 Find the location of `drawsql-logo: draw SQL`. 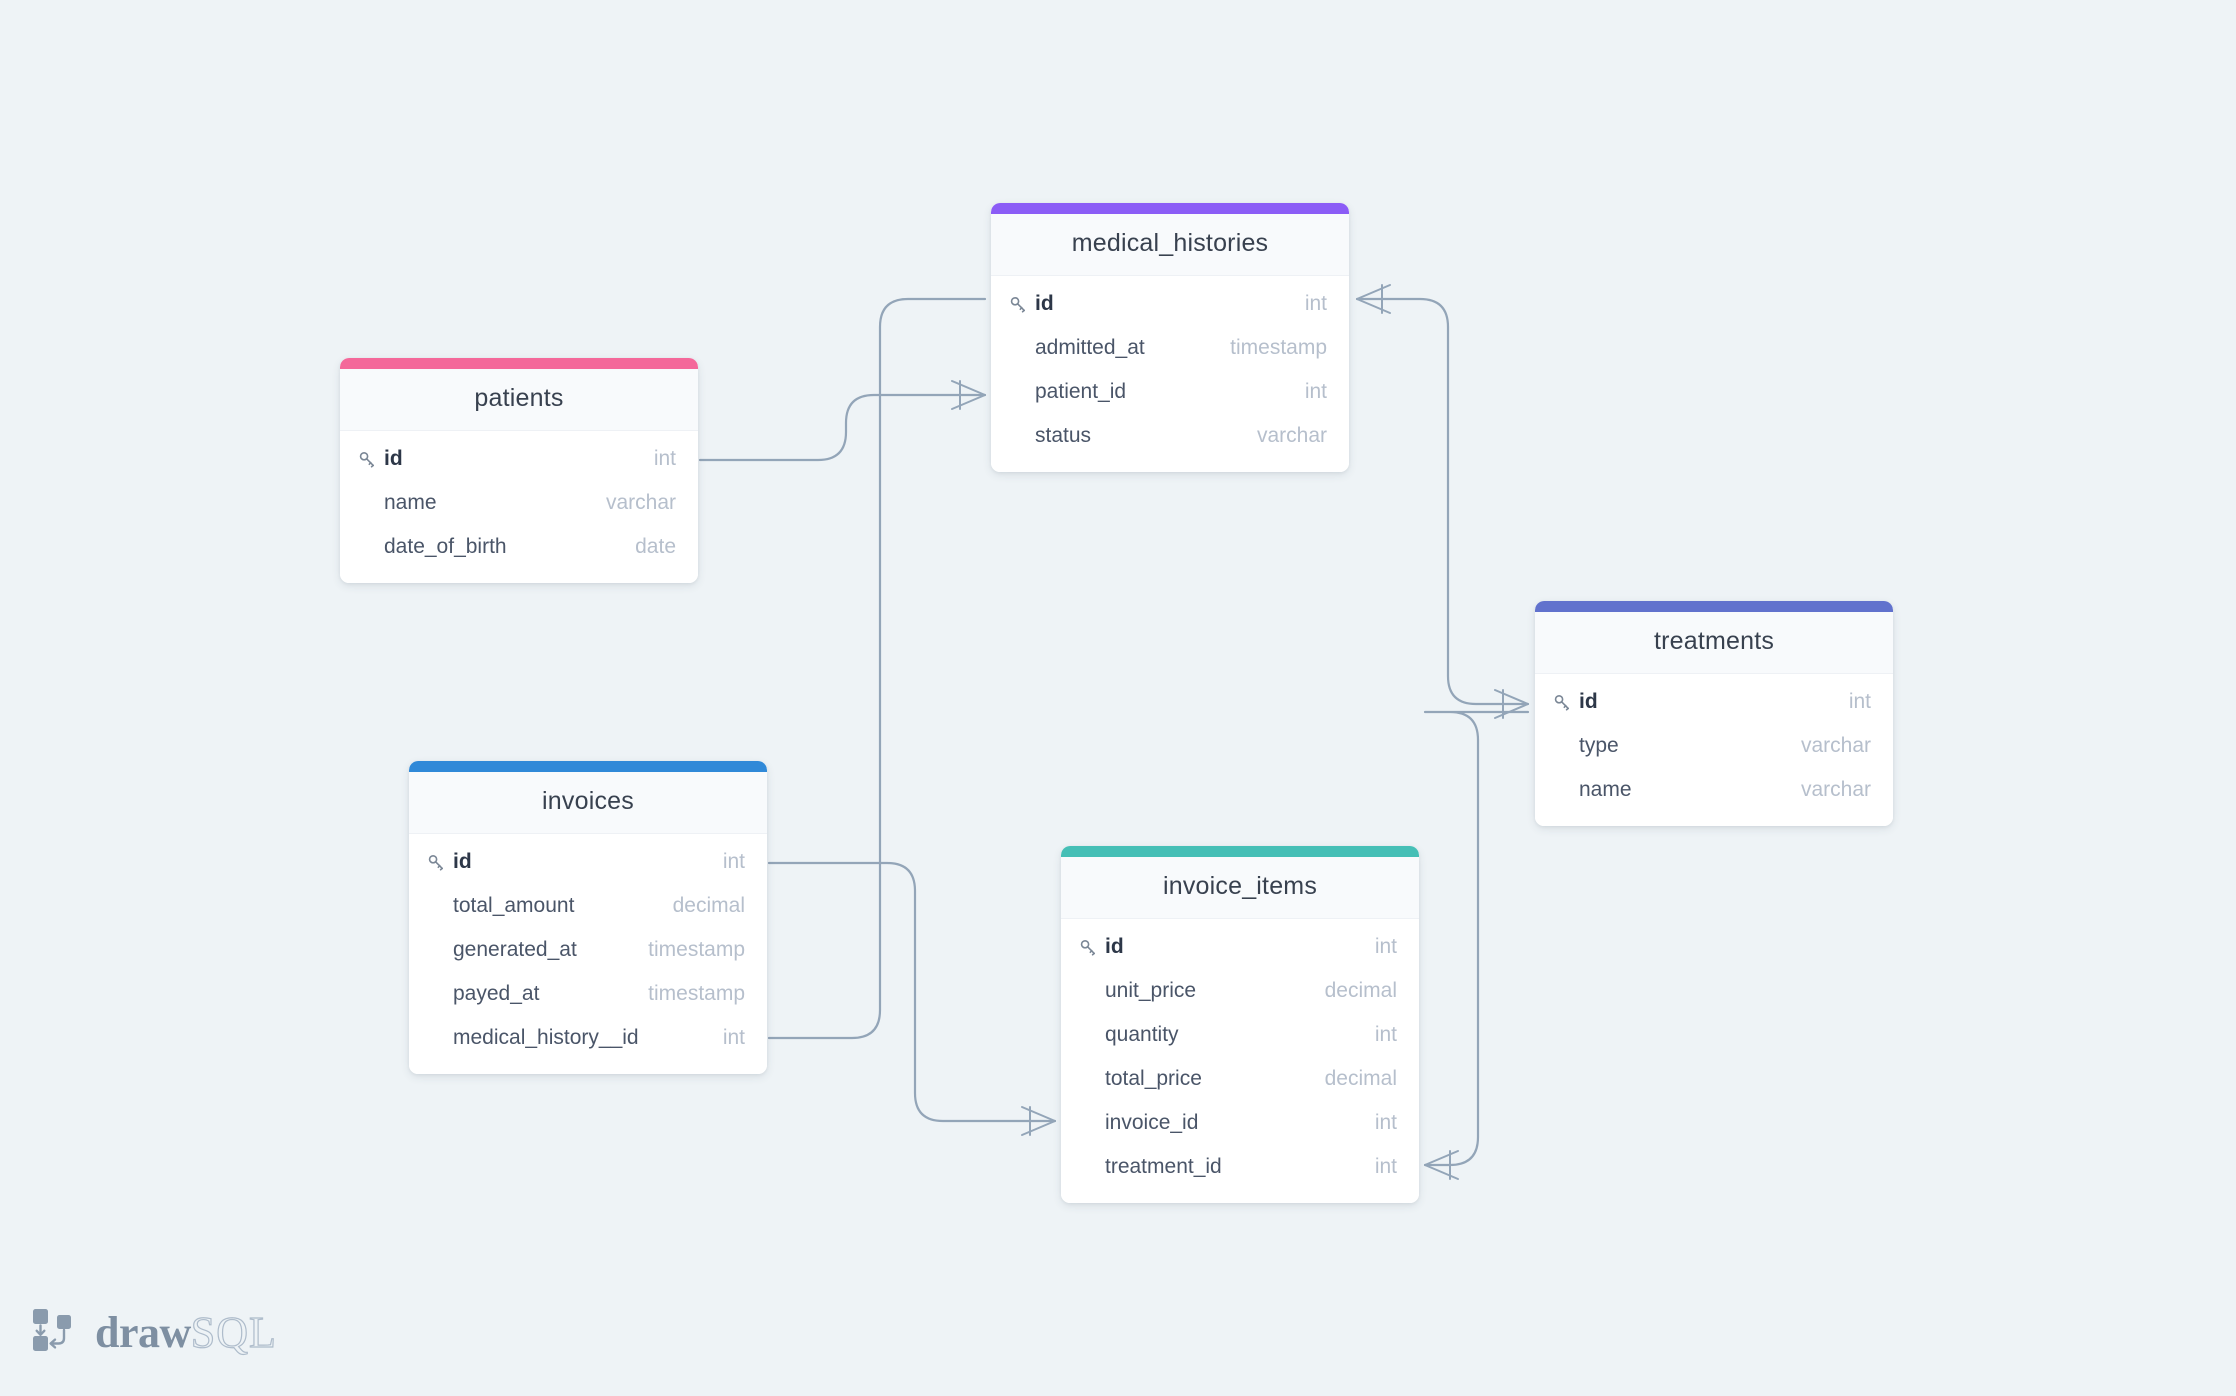

drawsql-logo: draw SQL is located at coordinates (153, 1332).